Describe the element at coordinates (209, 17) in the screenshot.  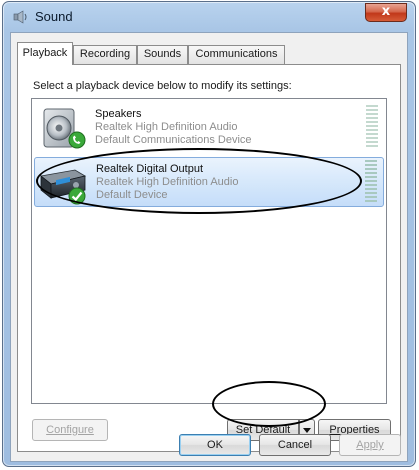
I see `title-bar: Sound x` at that location.